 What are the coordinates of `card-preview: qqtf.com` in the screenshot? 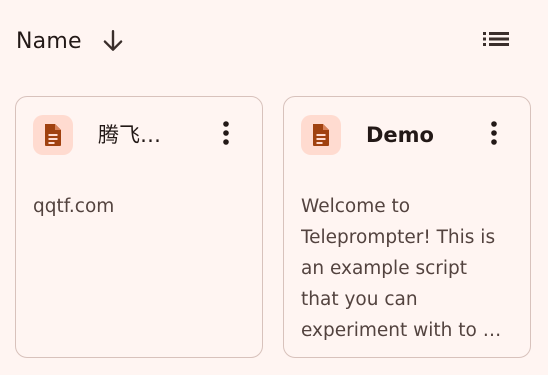 It's located at (144, 206).